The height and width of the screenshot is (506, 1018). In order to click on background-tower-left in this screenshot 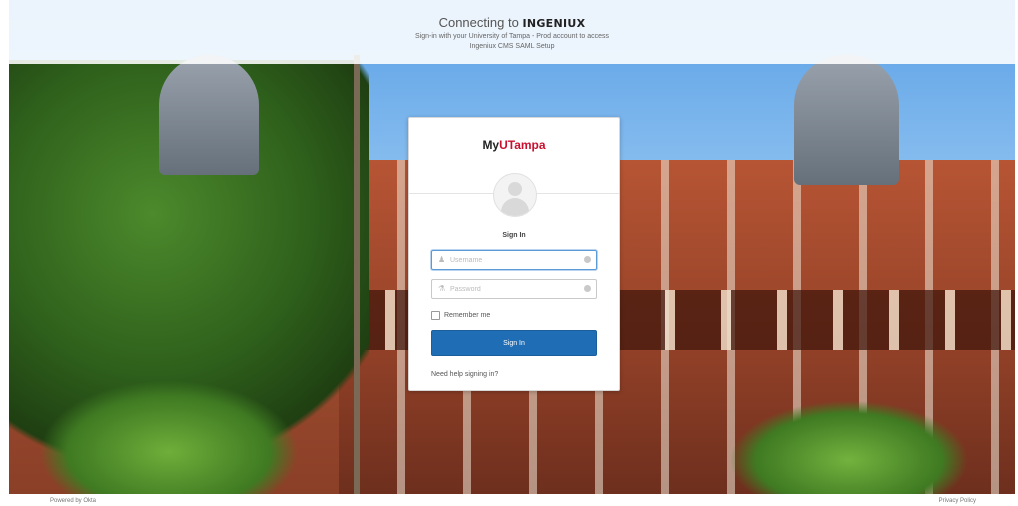, I will do `click(209, 115)`.